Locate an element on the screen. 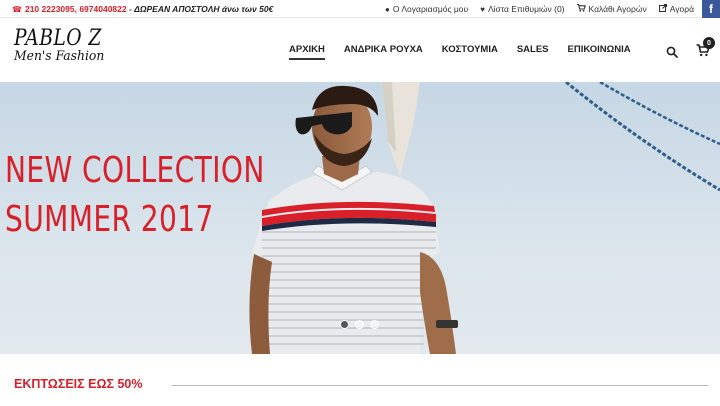  search-icon is located at coordinates (672, 51).